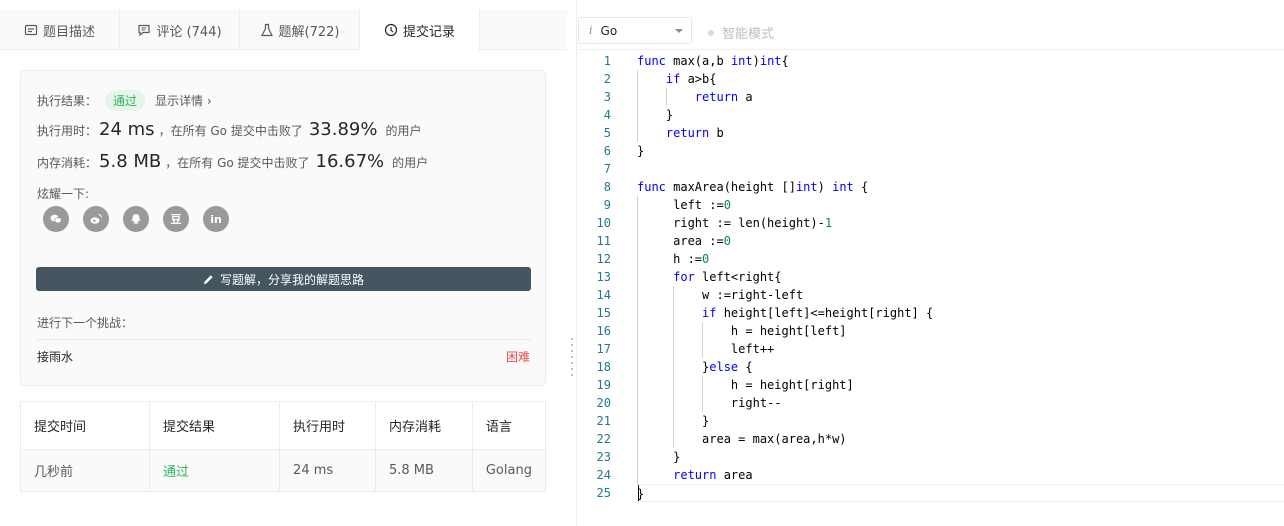 The image size is (1284, 526). Describe the element at coordinates (679, 31) in the screenshot. I see `chevron-down-icon` at that location.